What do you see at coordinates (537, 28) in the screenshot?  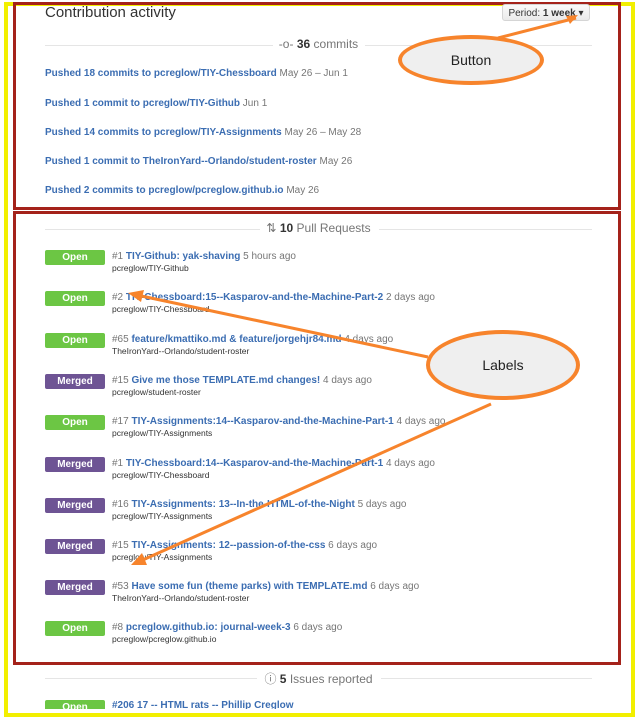 I see `arrow-to-button` at bounding box center [537, 28].